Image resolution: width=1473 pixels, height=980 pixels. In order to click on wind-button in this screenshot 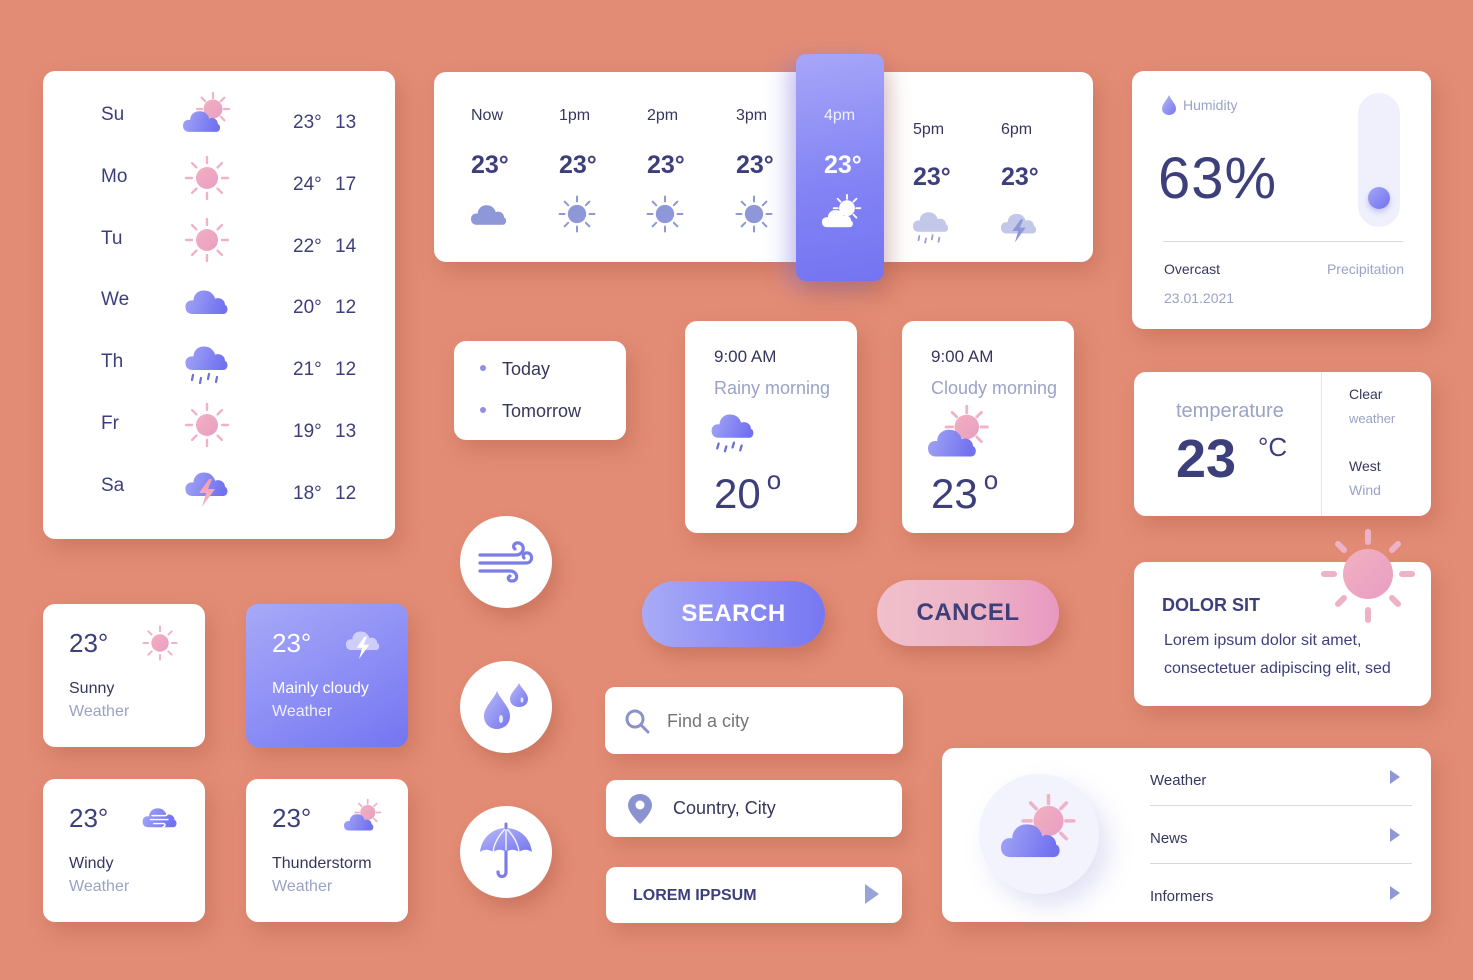, I will do `click(506, 562)`.